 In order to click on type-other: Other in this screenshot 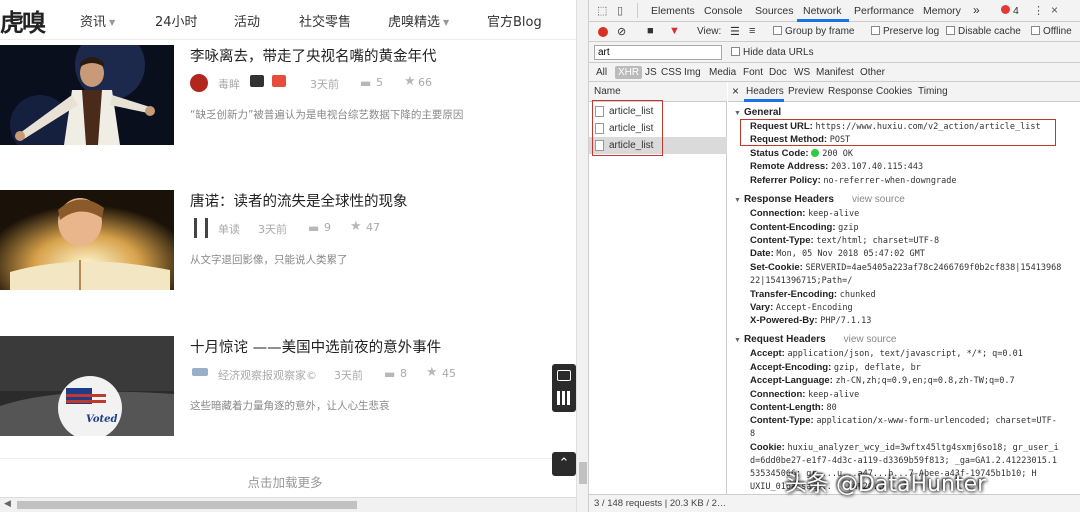, I will do `click(872, 72)`.